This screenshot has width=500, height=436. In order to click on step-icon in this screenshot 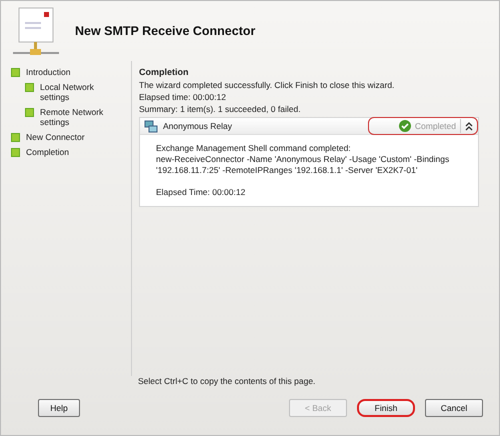, I will do `click(29, 112)`.